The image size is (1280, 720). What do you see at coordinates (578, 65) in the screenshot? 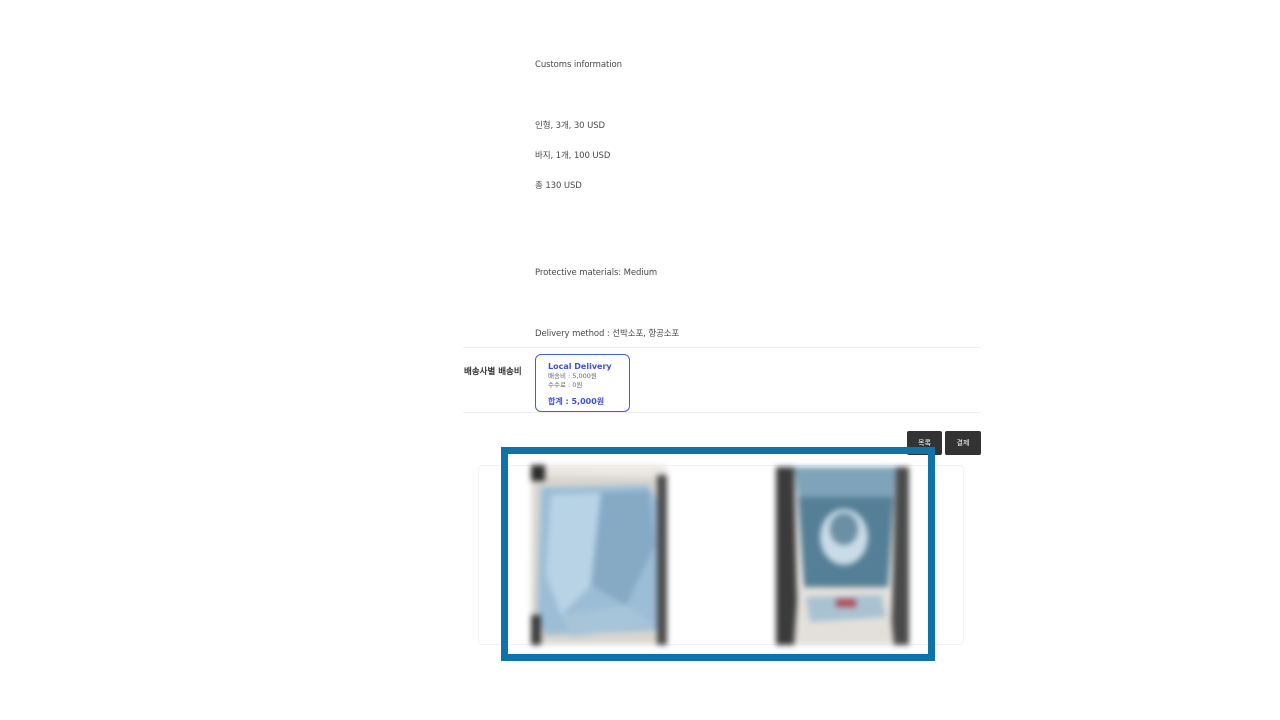
I see `customs-heading: Customs information` at bounding box center [578, 65].